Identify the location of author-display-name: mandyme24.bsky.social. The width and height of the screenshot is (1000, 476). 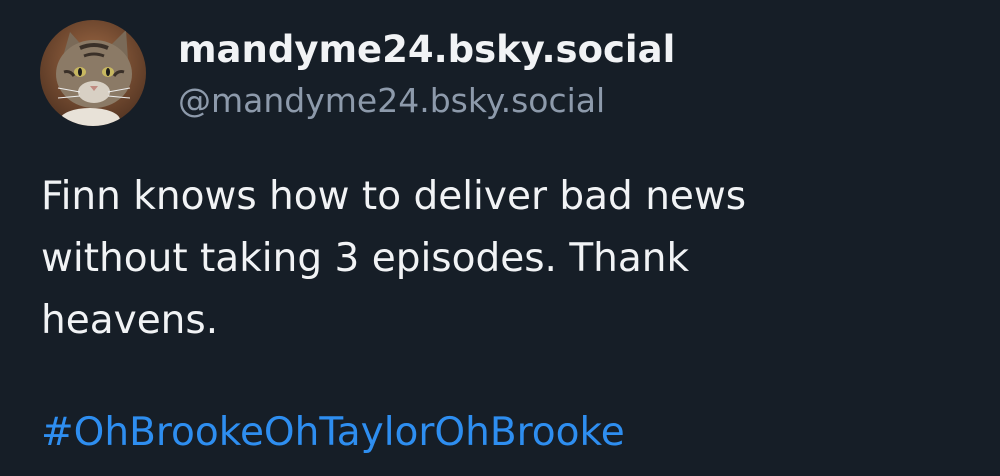
(426, 50).